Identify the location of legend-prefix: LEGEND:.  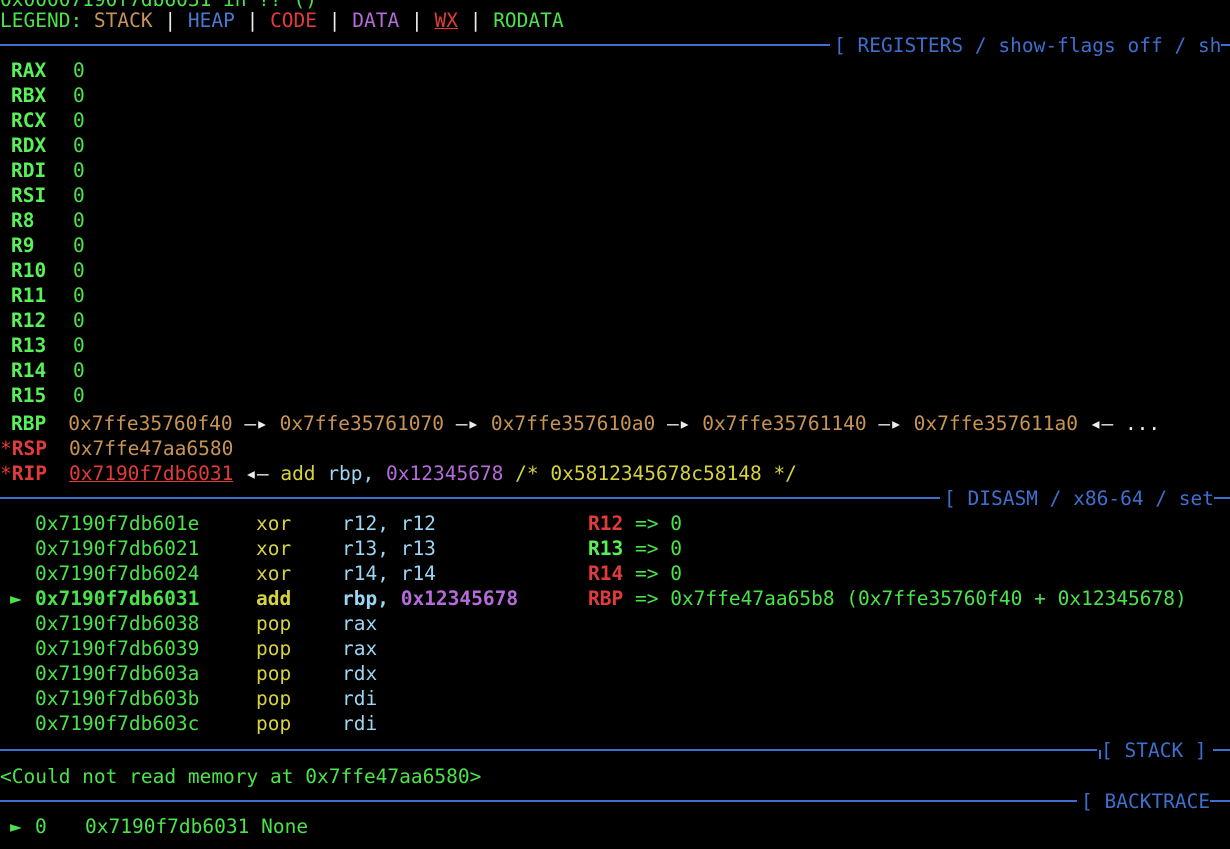
(47, 20).